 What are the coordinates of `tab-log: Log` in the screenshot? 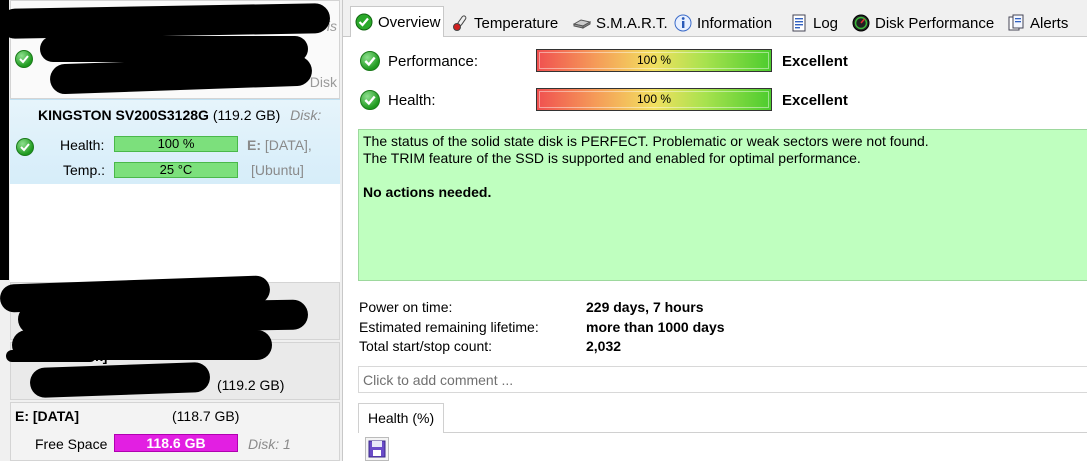 It's located at (816, 23).